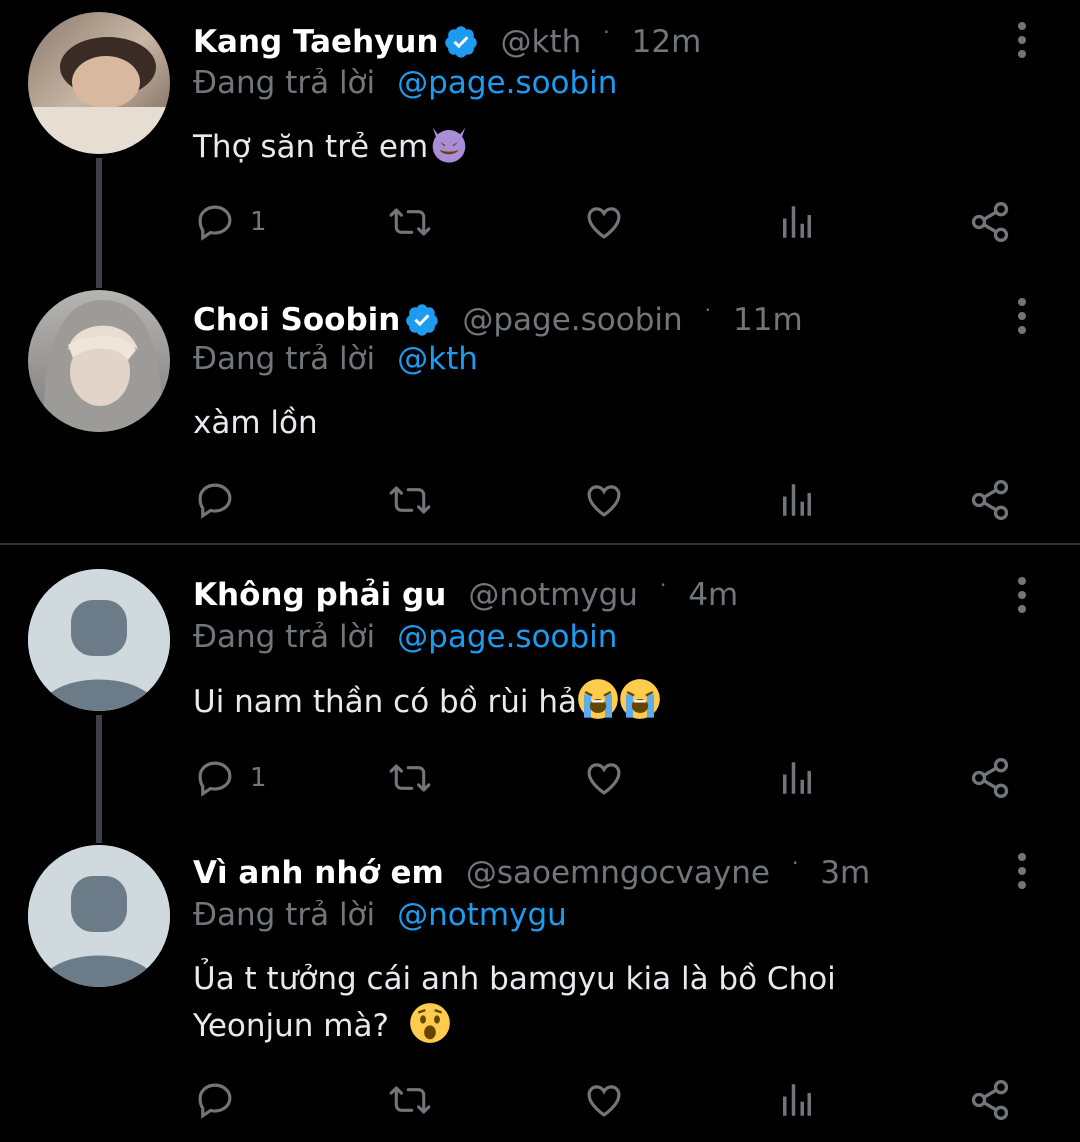  I want to click on display-name: Choi Soobin, so click(296, 320).